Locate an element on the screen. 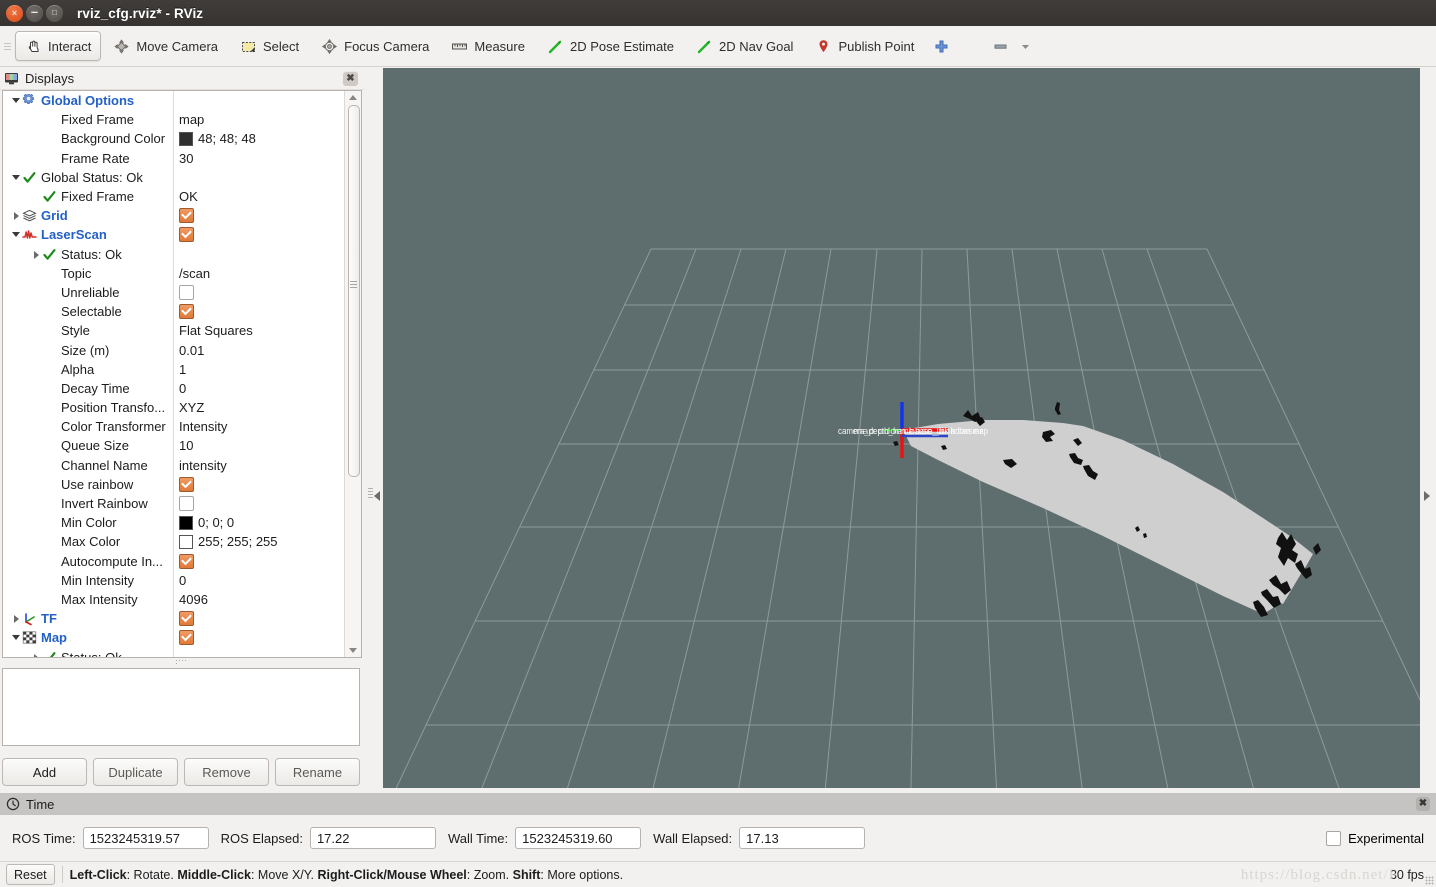  expand-right-panel-arrow-icon is located at coordinates (1427, 496).